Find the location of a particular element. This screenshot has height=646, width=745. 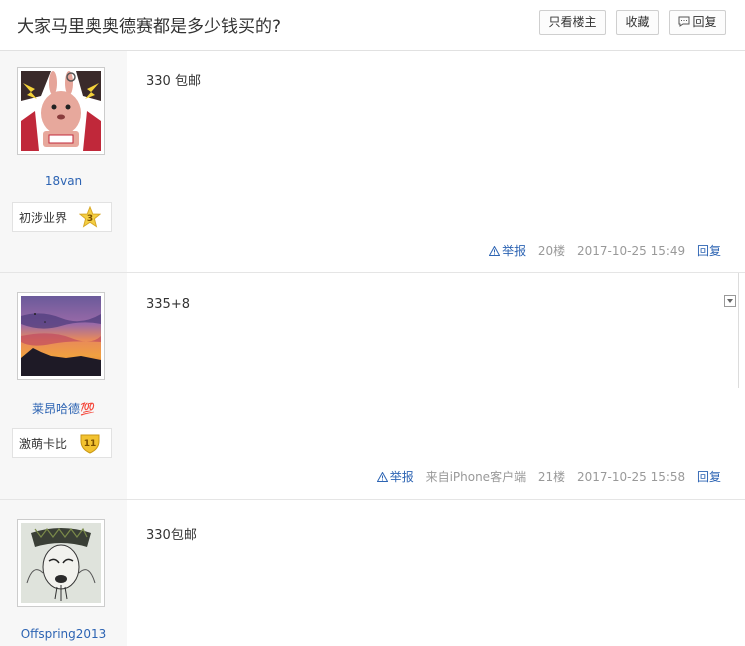

favorite-button: 收藏 is located at coordinates (637, 22).